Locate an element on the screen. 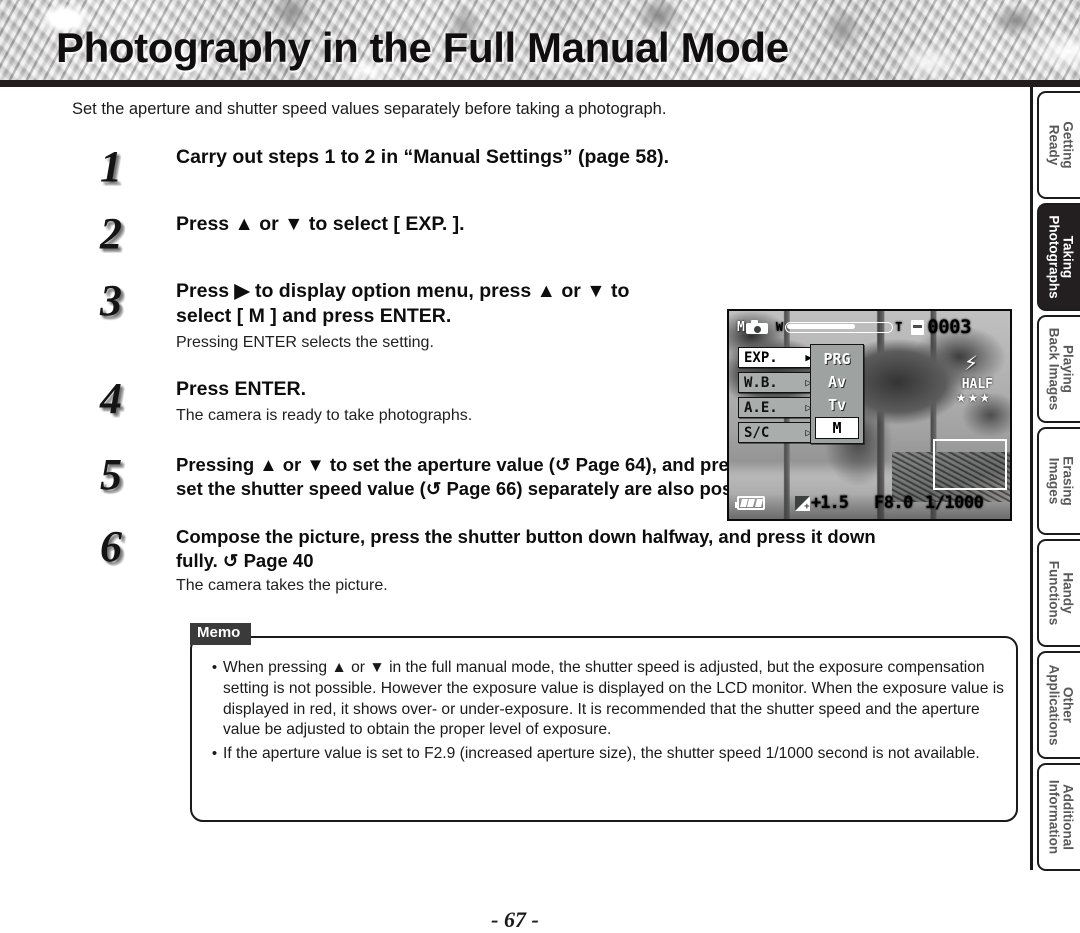  sidebar-tab-additional-information-label: Additional Information is located at coordinates (1060, 817).